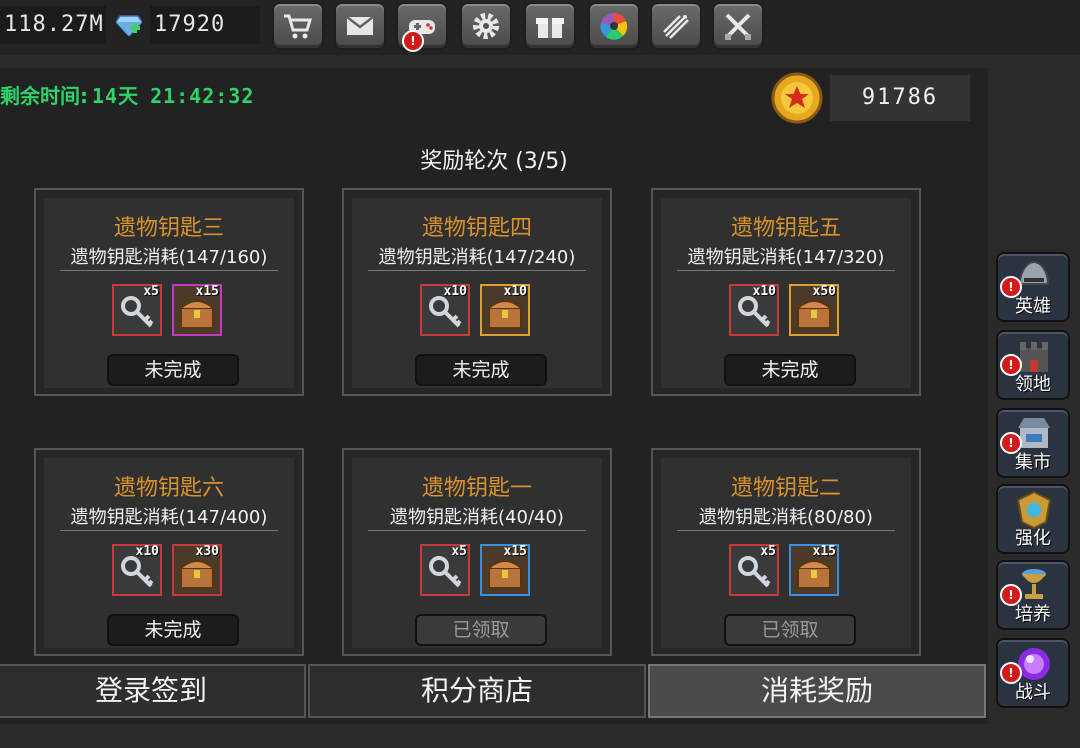  What do you see at coordinates (1033, 462) in the screenshot?
I see `sidebar-label: 集市` at bounding box center [1033, 462].